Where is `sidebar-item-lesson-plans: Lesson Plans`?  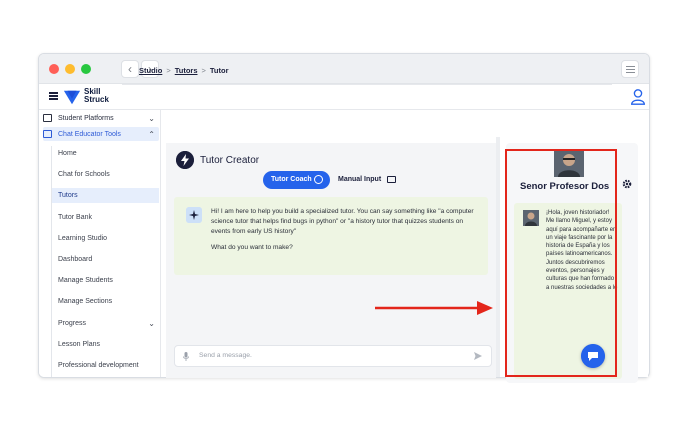
sidebar-item-lesson-plans: Lesson Plans is located at coordinates (105, 344).